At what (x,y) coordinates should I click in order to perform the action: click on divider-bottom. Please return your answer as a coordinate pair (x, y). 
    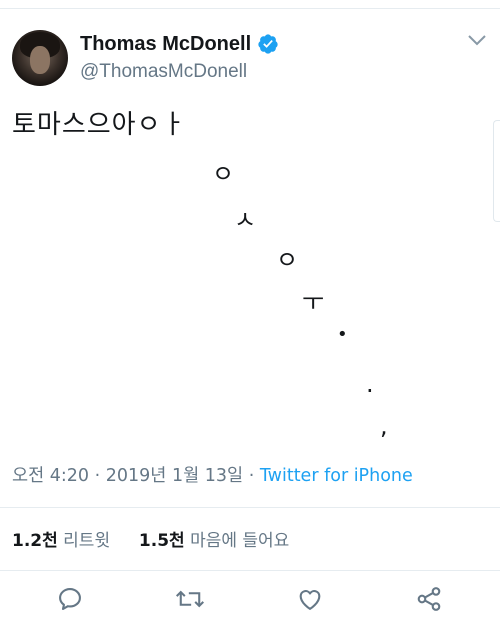
    Looking at the image, I should click on (250, 570).